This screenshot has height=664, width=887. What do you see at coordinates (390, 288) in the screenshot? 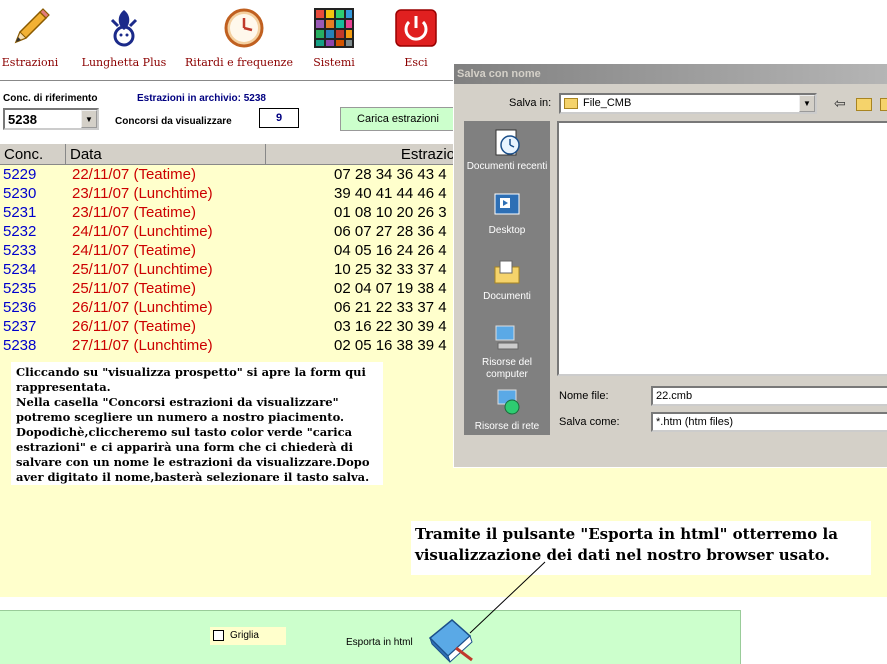
I see `cell-numbers: 02 04 07 19 38 4` at bounding box center [390, 288].